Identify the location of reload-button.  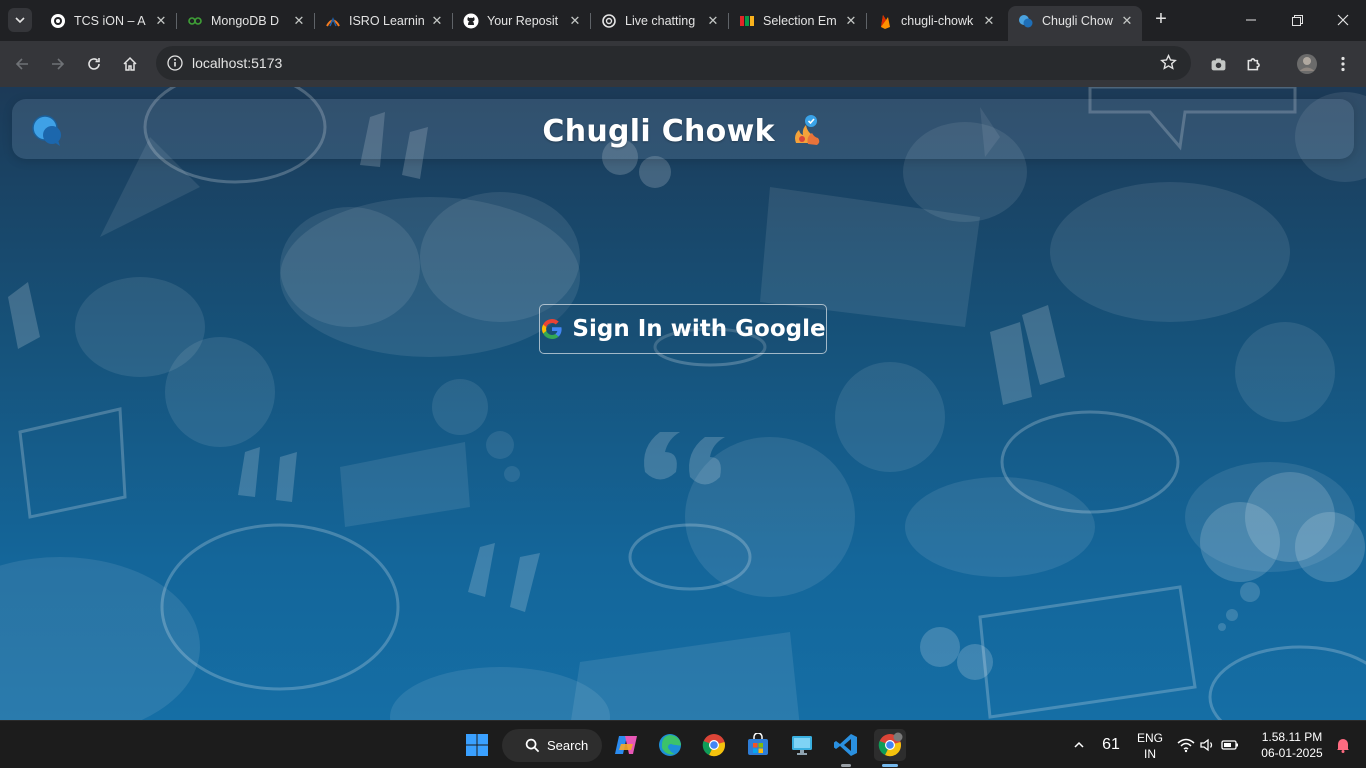
(94, 64).